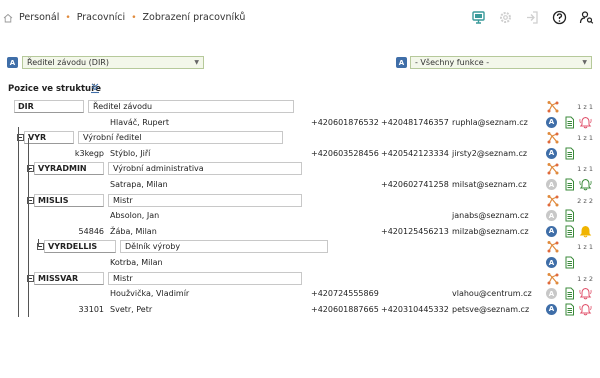 Image resolution: width=600 pixels, height=378 pixels. Describe the element at coordinates (345, 309) in the screenshot. I see `phone-primary: +420601887665` at that location.